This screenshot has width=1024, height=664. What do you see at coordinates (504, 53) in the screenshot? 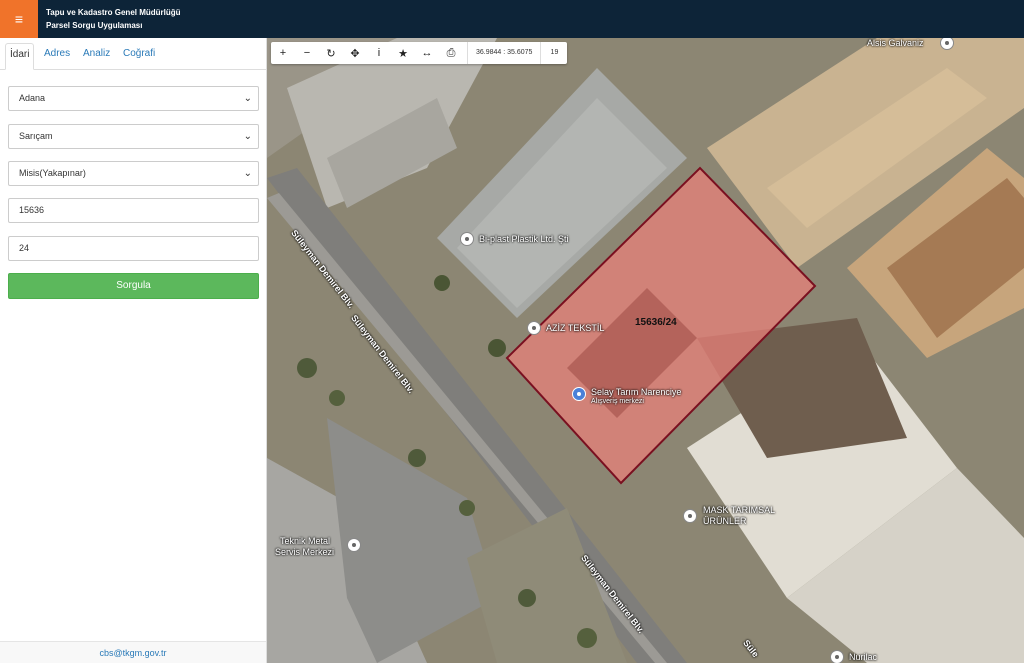
I see `coordinate-readout: 36.9844 : 35.6075` at bounding box center [504, 53].